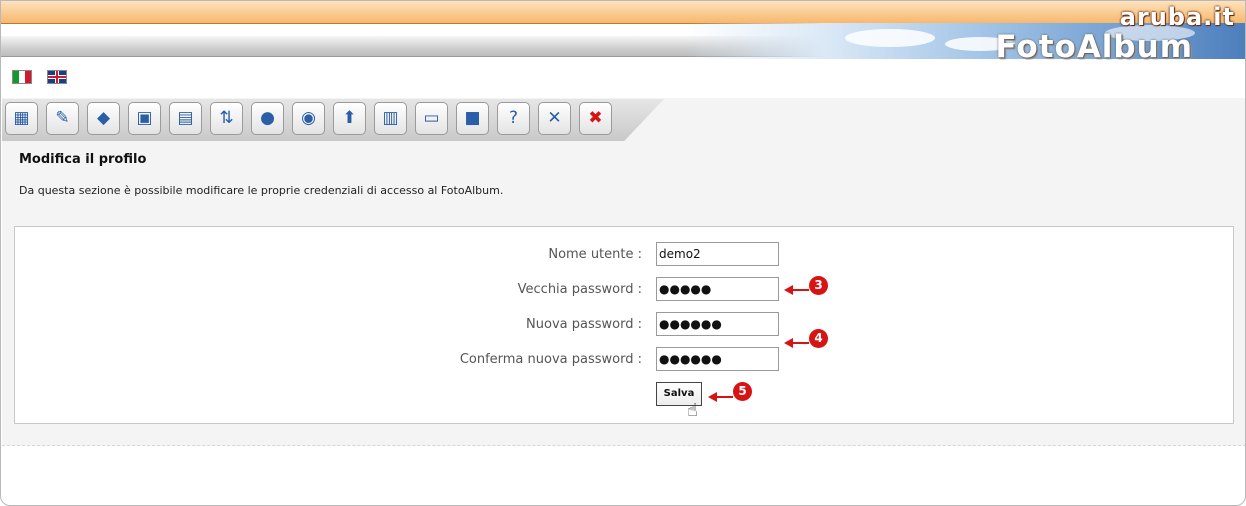 The height and width of the screenshot is (506, 1246). I want to click on sort-icon: ⇅, so click(226, 118).